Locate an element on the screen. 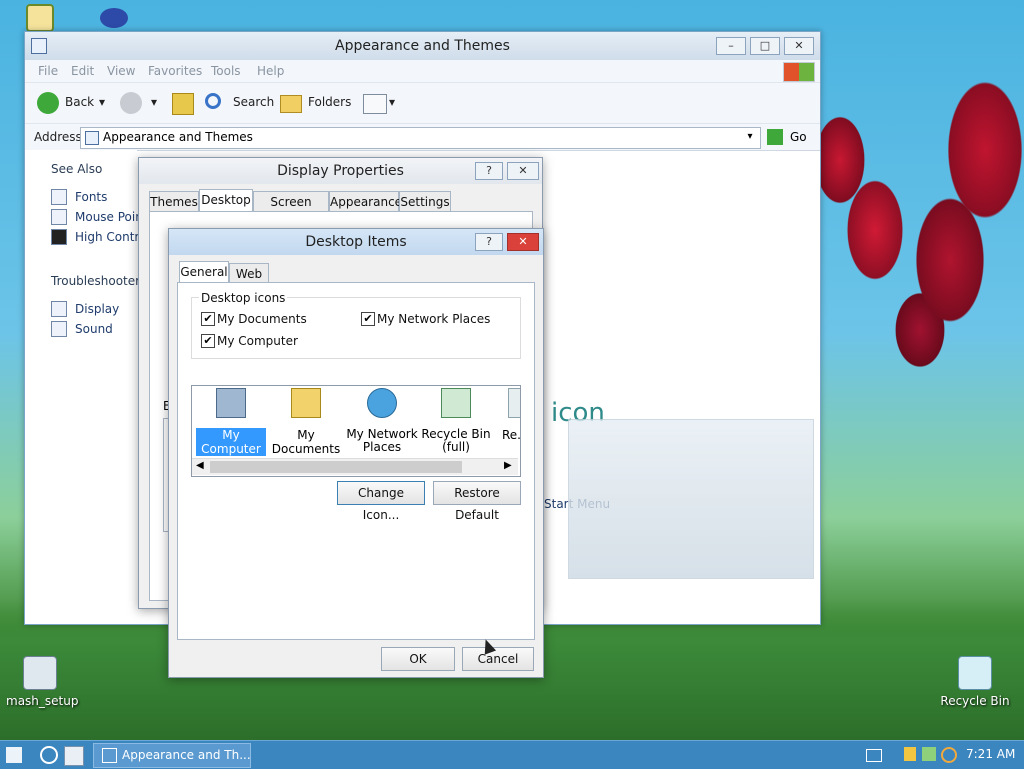  desktop-icon-network is located at coordinates (114, 20).